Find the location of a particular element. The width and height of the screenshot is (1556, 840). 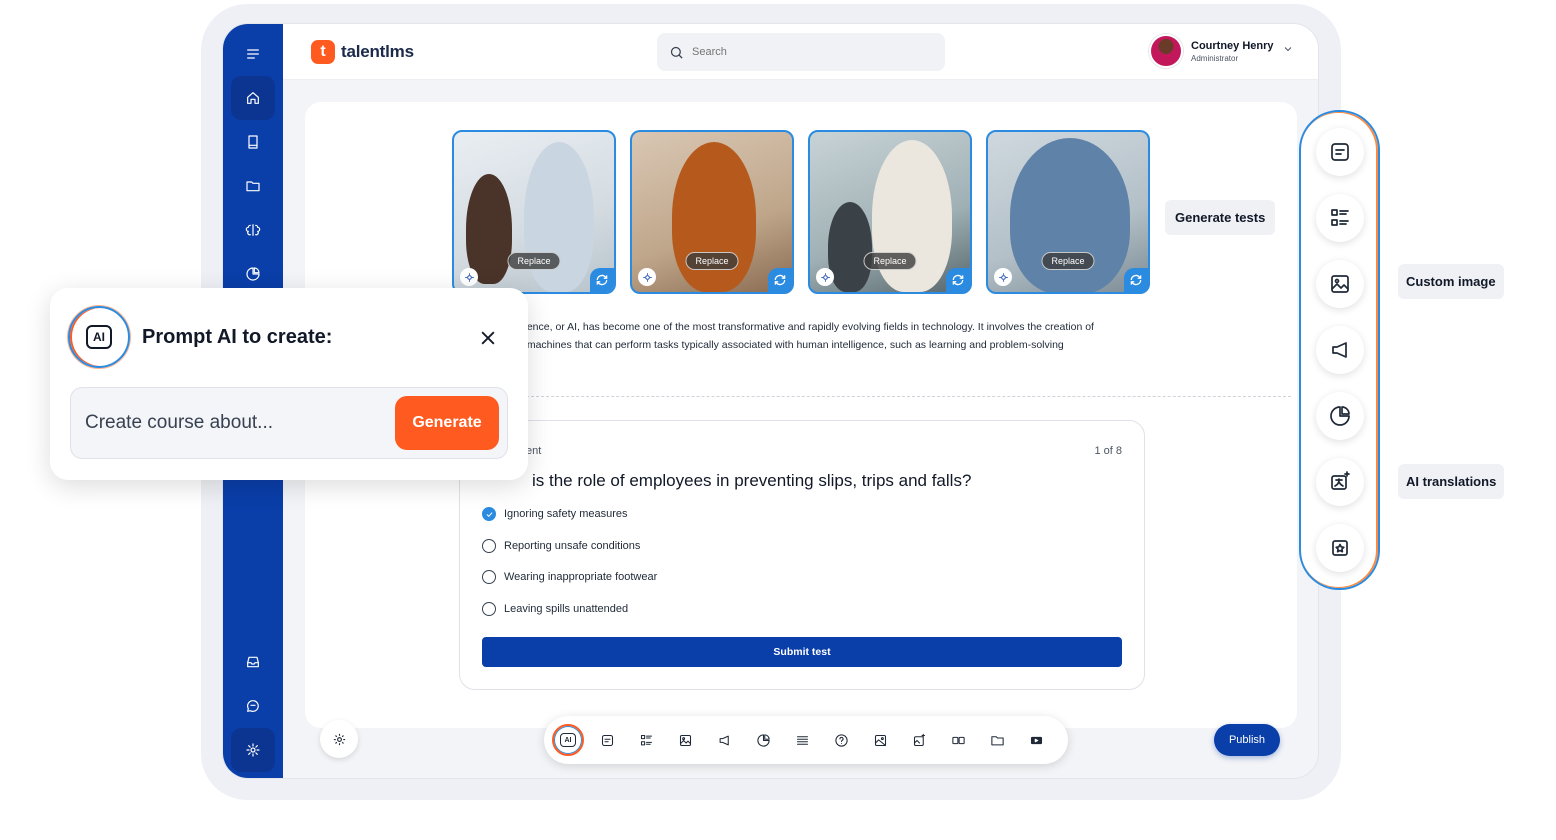

dialog-title: Prompt AI to create: is located at coordinates (237, 337).